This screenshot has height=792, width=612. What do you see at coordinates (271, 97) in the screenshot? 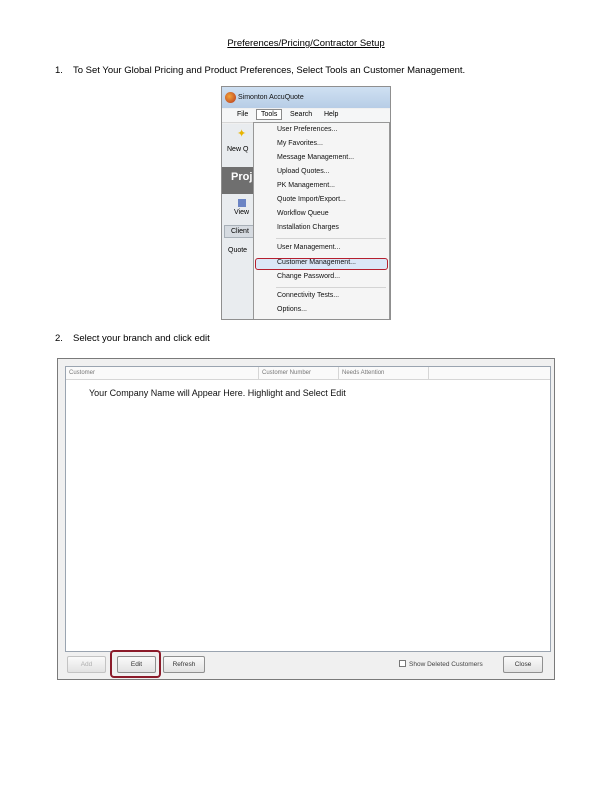
I see `window-title: Simonton AccuQuote` at bounding box center [271, 97].